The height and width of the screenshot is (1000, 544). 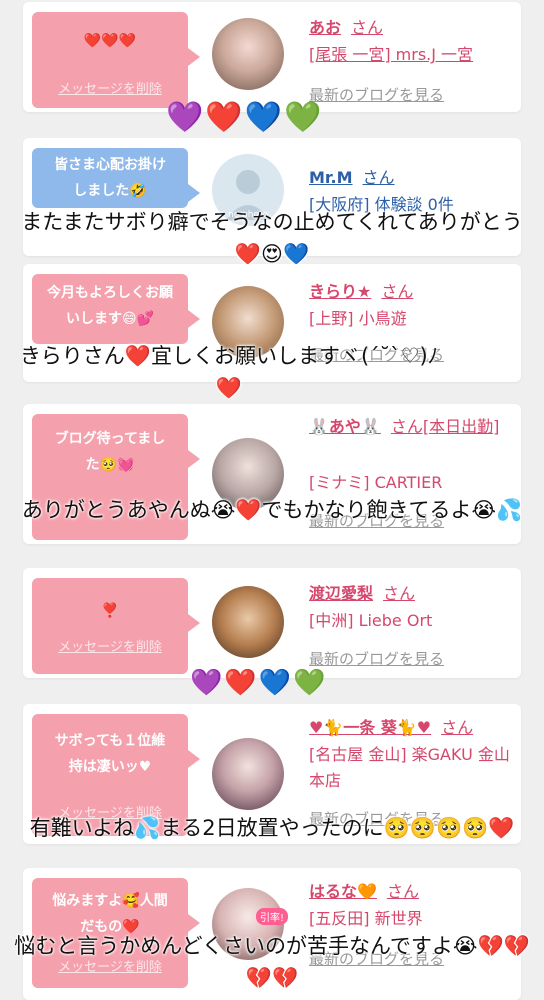 I want to click on message-bubble: ❣️ メッセージを削除, so click(x=116, y=626).